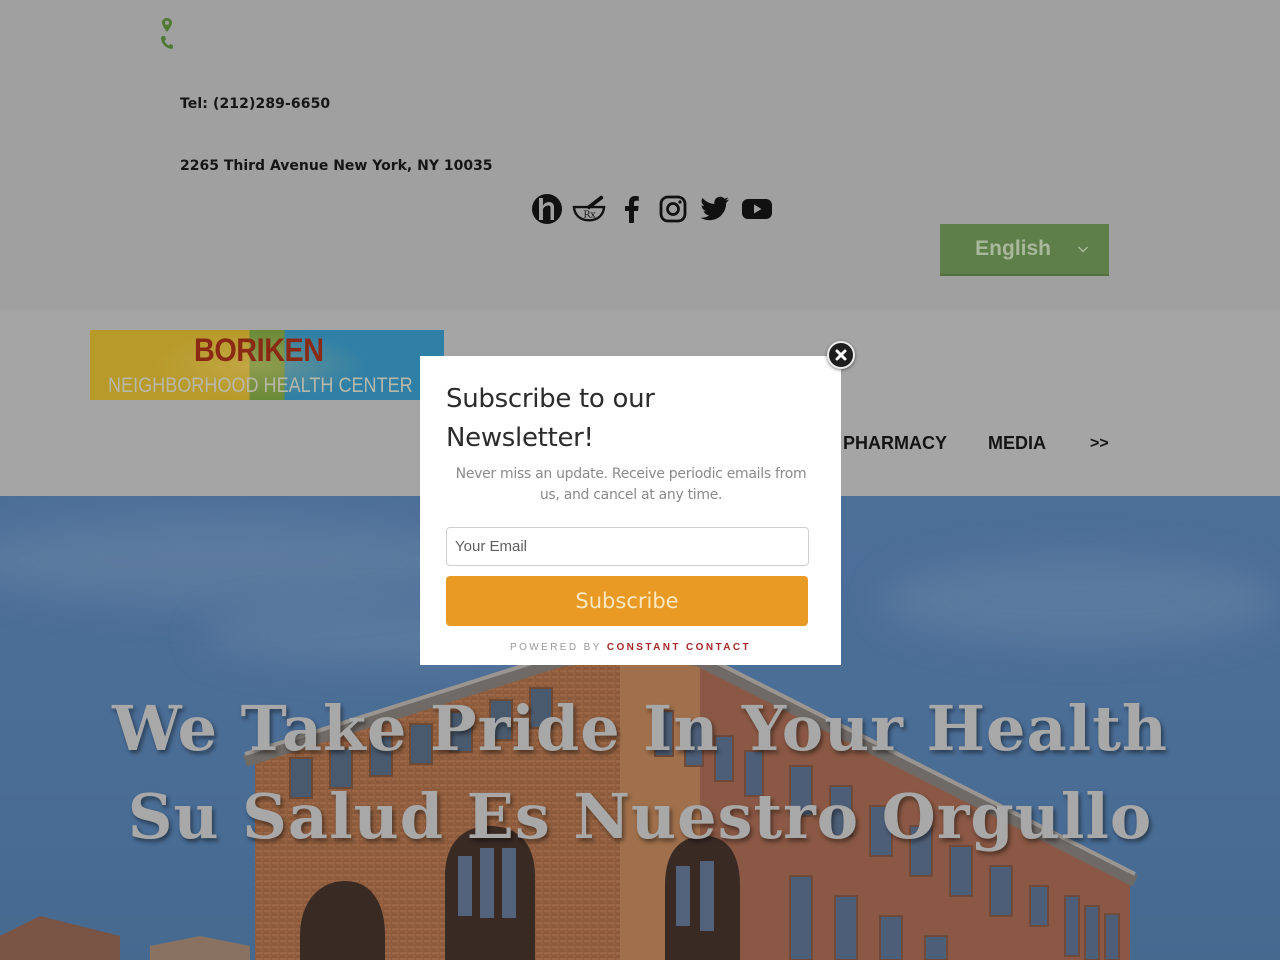 The image size is (1280, 960). What do you see at coordinates (259, 350) in the screenshot?
I see `logo-title: BORIKEN` at bounding box center [259, 350].